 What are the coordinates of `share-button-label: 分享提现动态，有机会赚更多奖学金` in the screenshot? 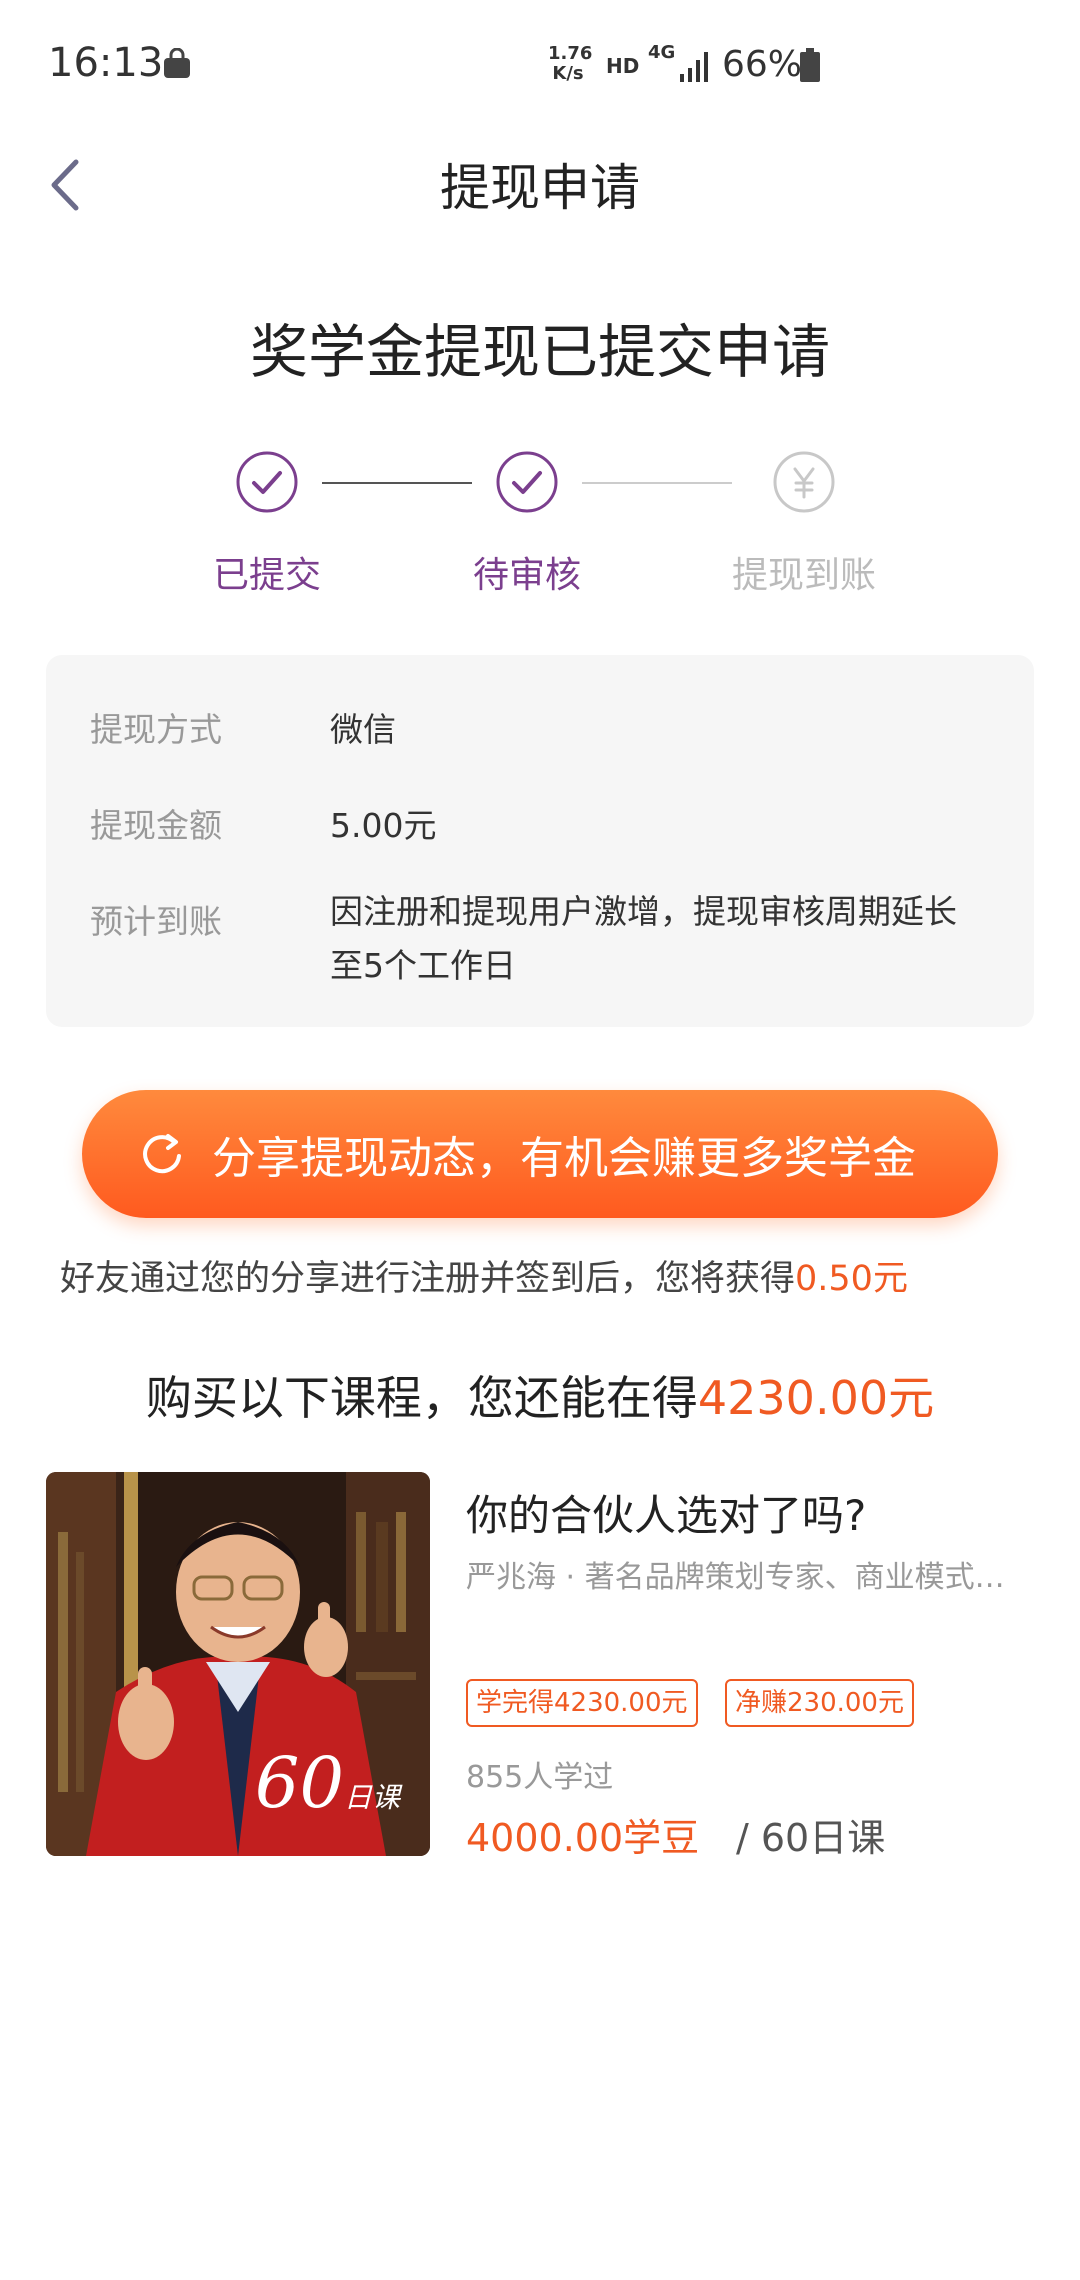 It's located at (564, 1158).